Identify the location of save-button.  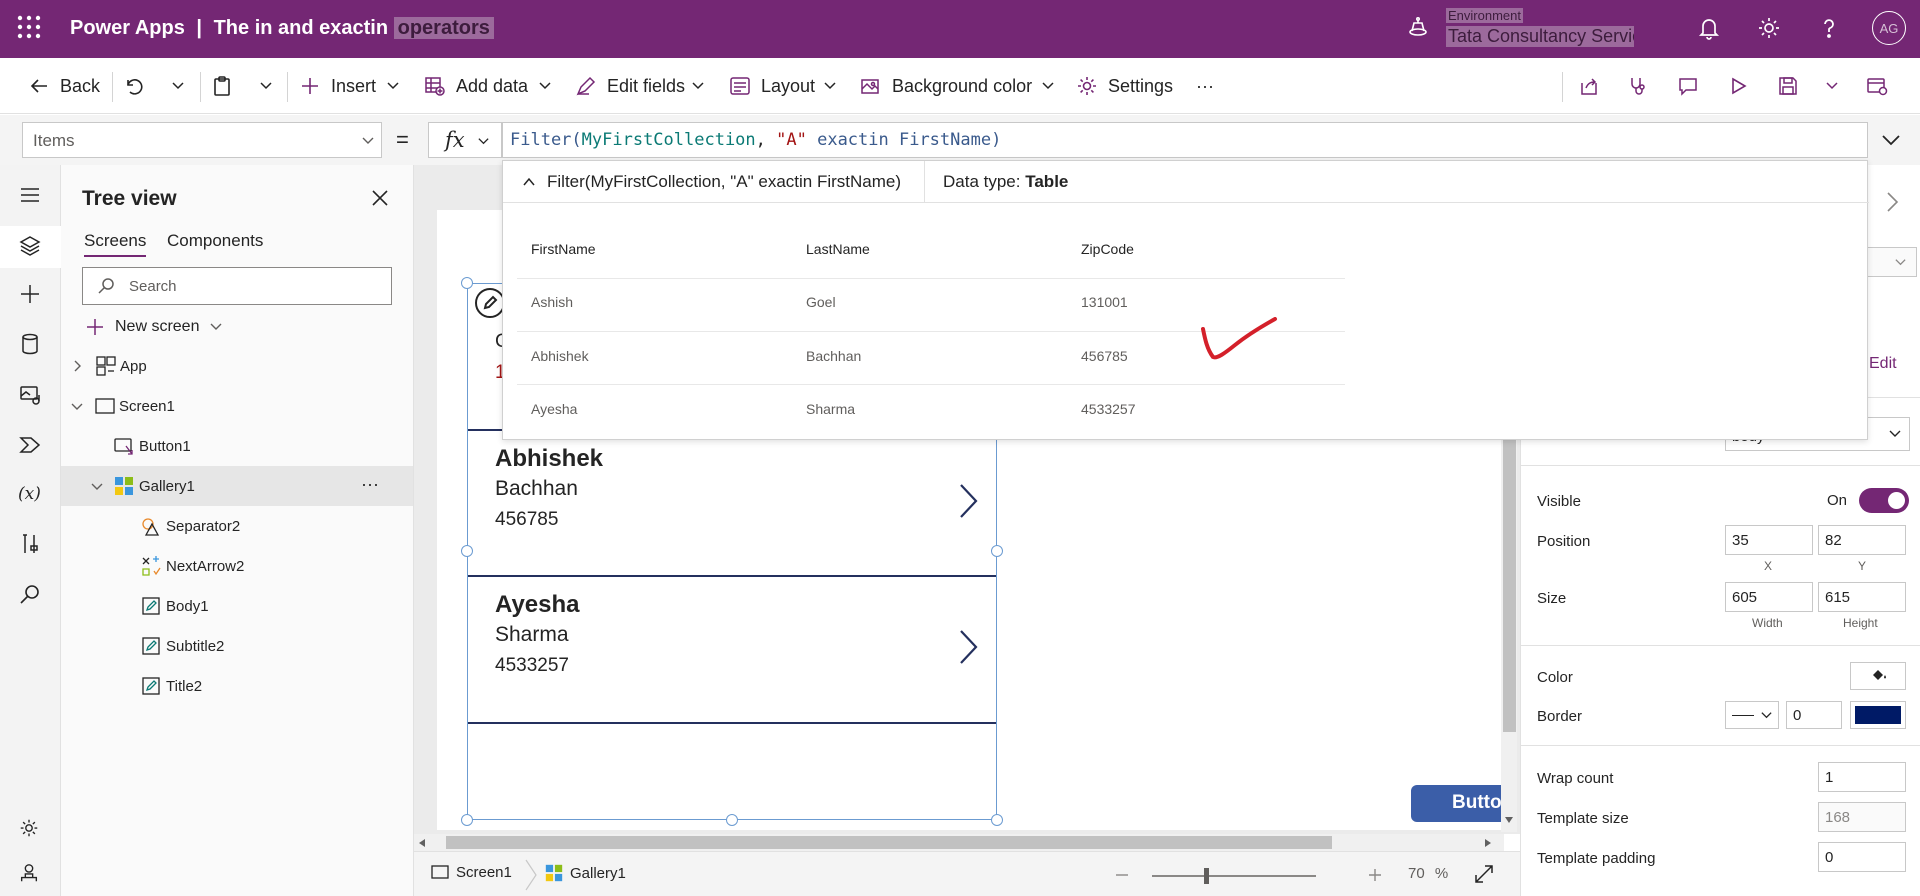
(1793, 86).